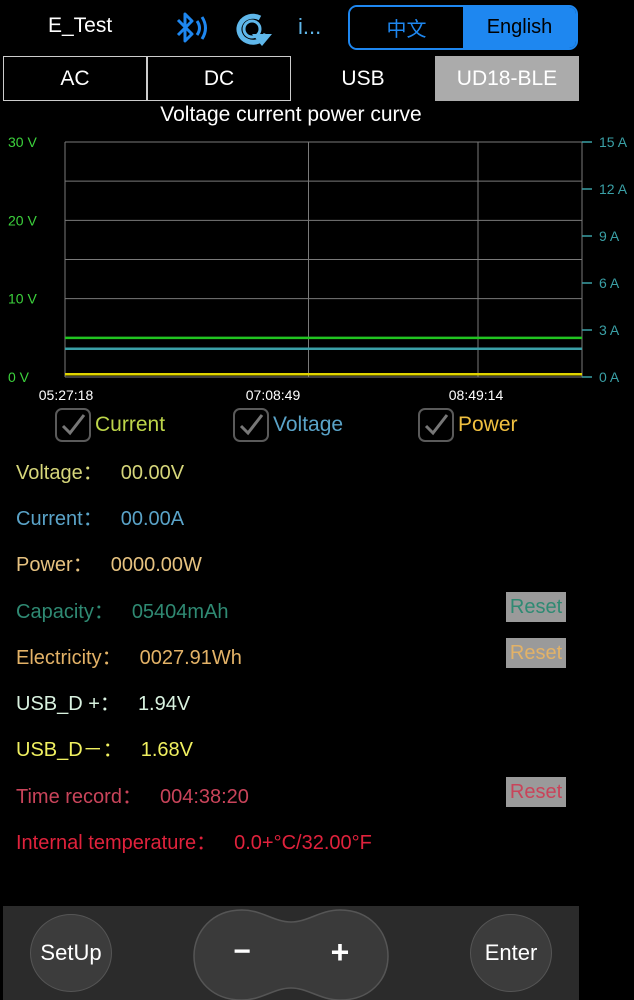  I want to click on internal-temperature-reading: Internal temperature： 0.0+°C/32.00°F, so click(194, 840).